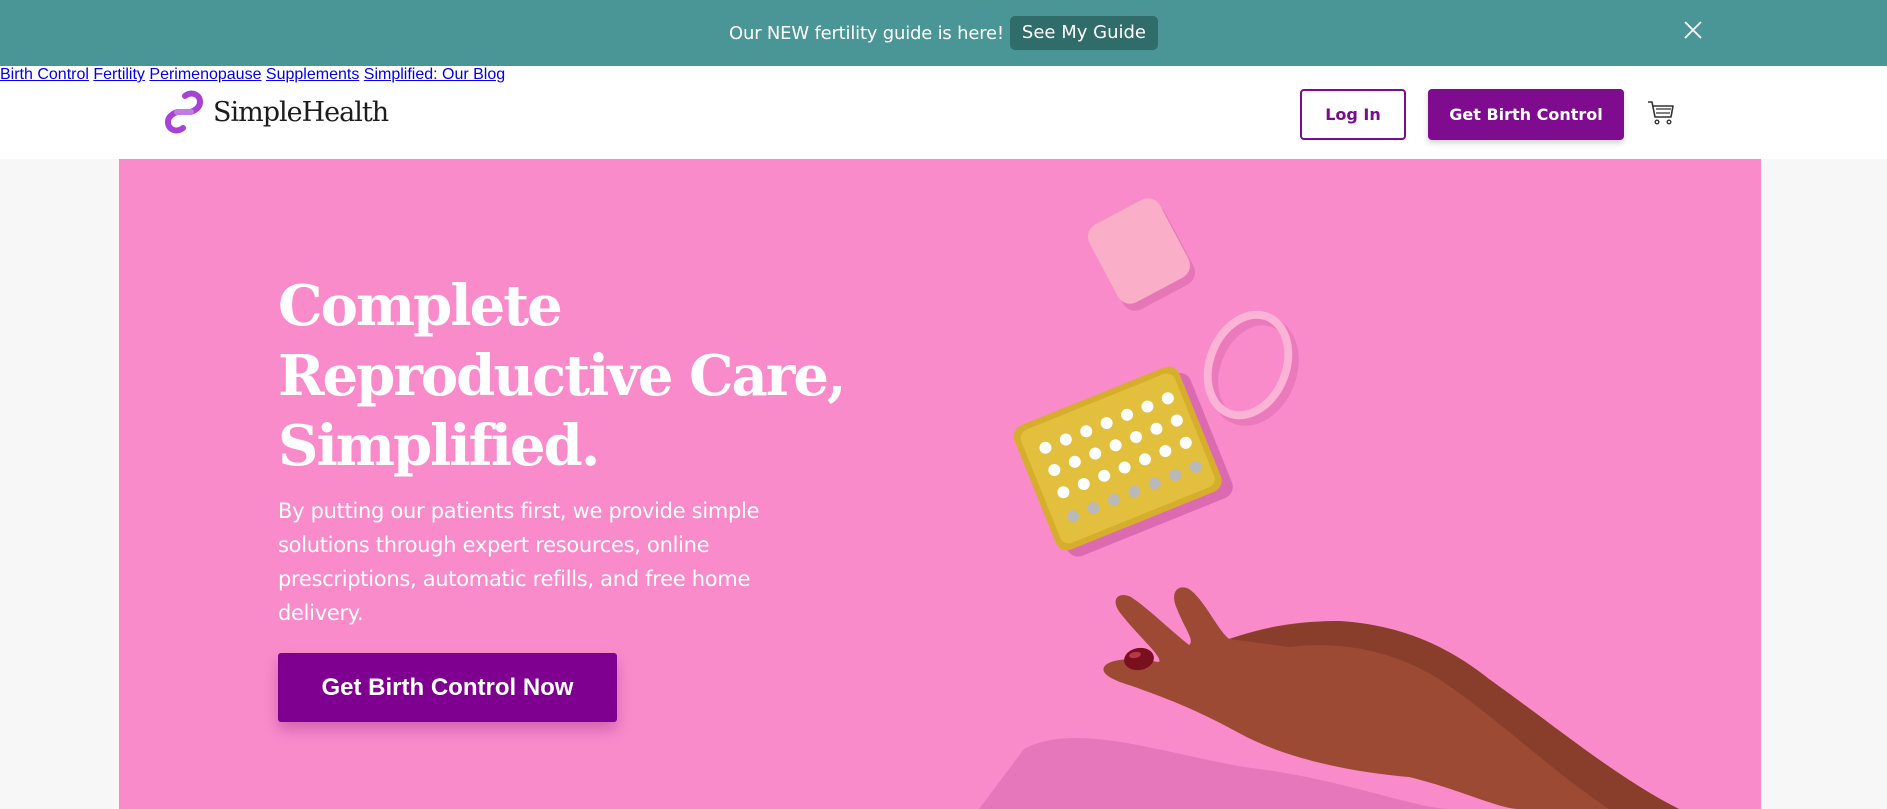 The height and width of the screenshot is (809, 1887). I want to click on see-my-guide-button: See My Guide, so click(1083, 33).